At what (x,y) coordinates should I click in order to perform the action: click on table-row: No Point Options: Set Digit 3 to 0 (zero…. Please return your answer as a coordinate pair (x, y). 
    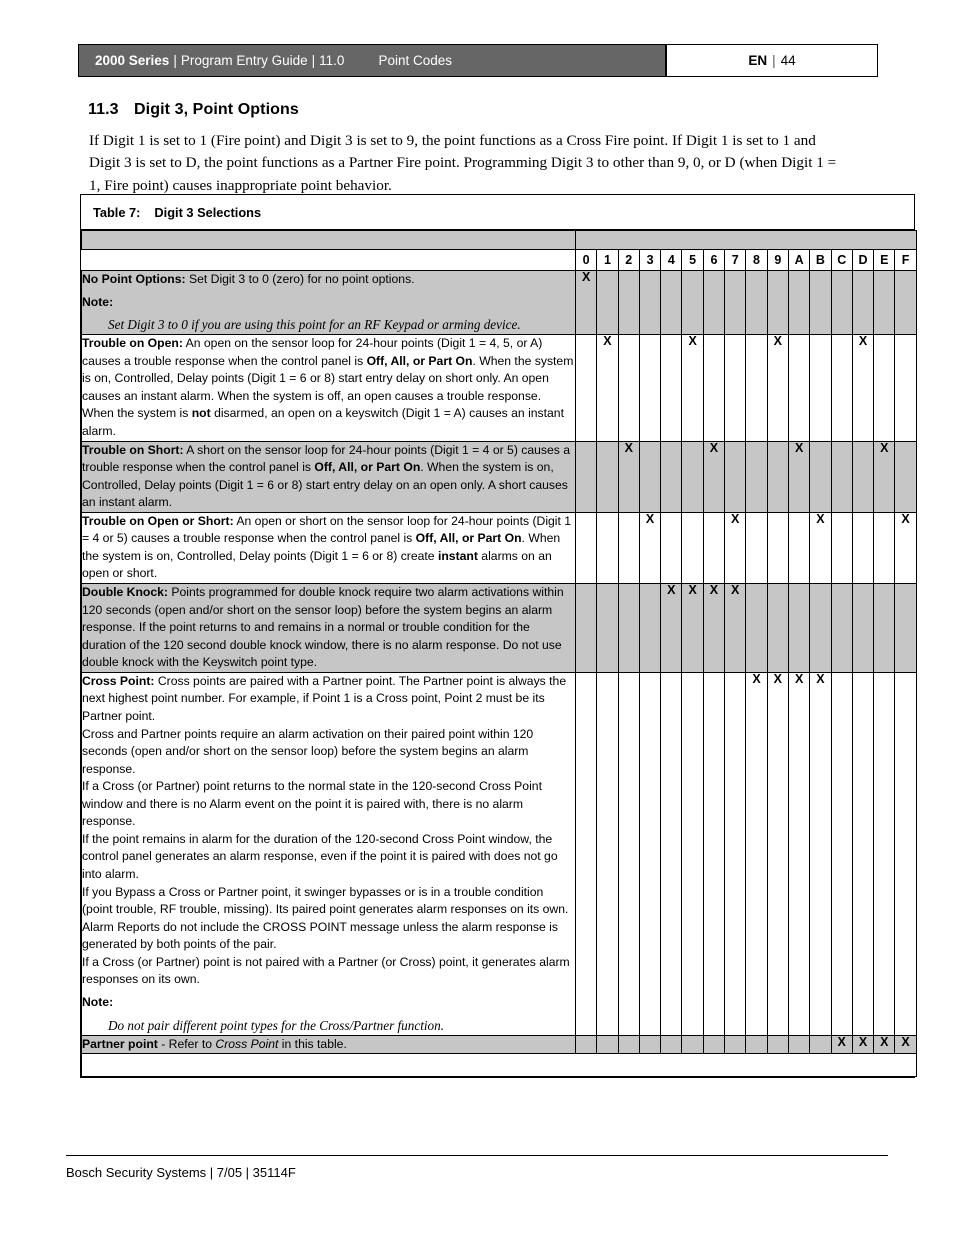
    Looking at the image, I should click on (499, 302).